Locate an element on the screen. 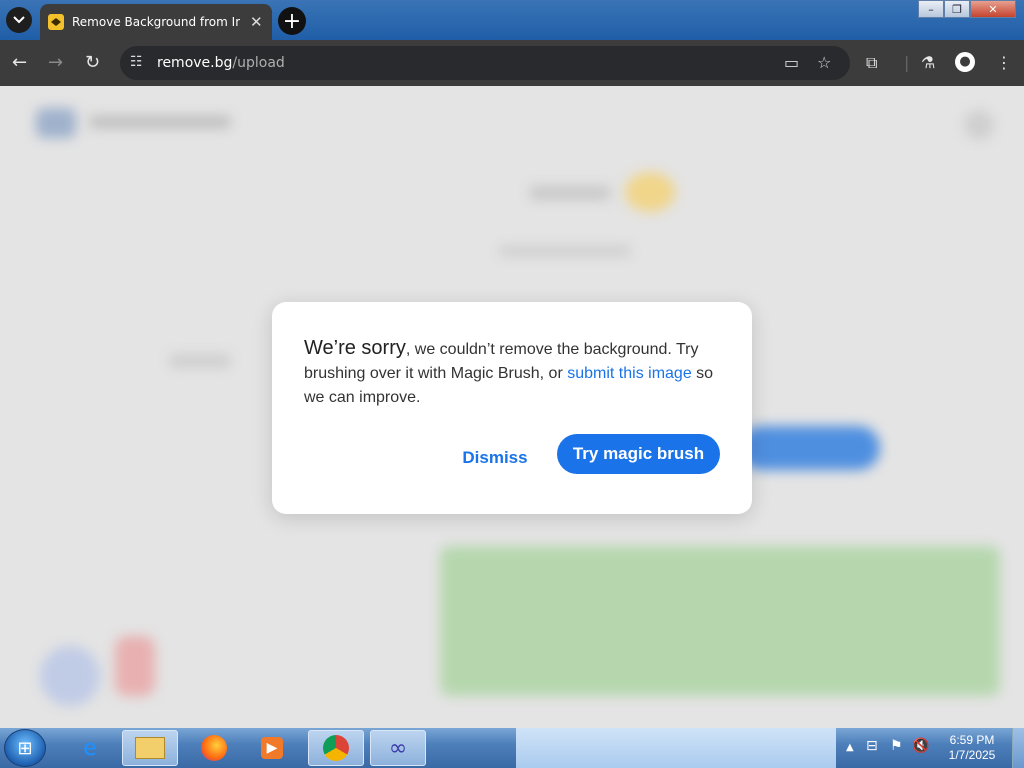  blurred-label is located at coordinates (200, 361).